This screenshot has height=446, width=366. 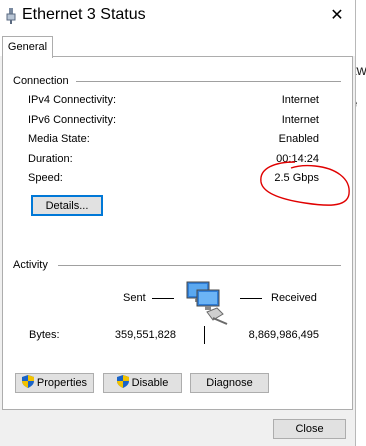 What do you see at coordinates (337, 16) in the screenshot?
I see `close-icon: ✕` at bounding box center [337, 16].